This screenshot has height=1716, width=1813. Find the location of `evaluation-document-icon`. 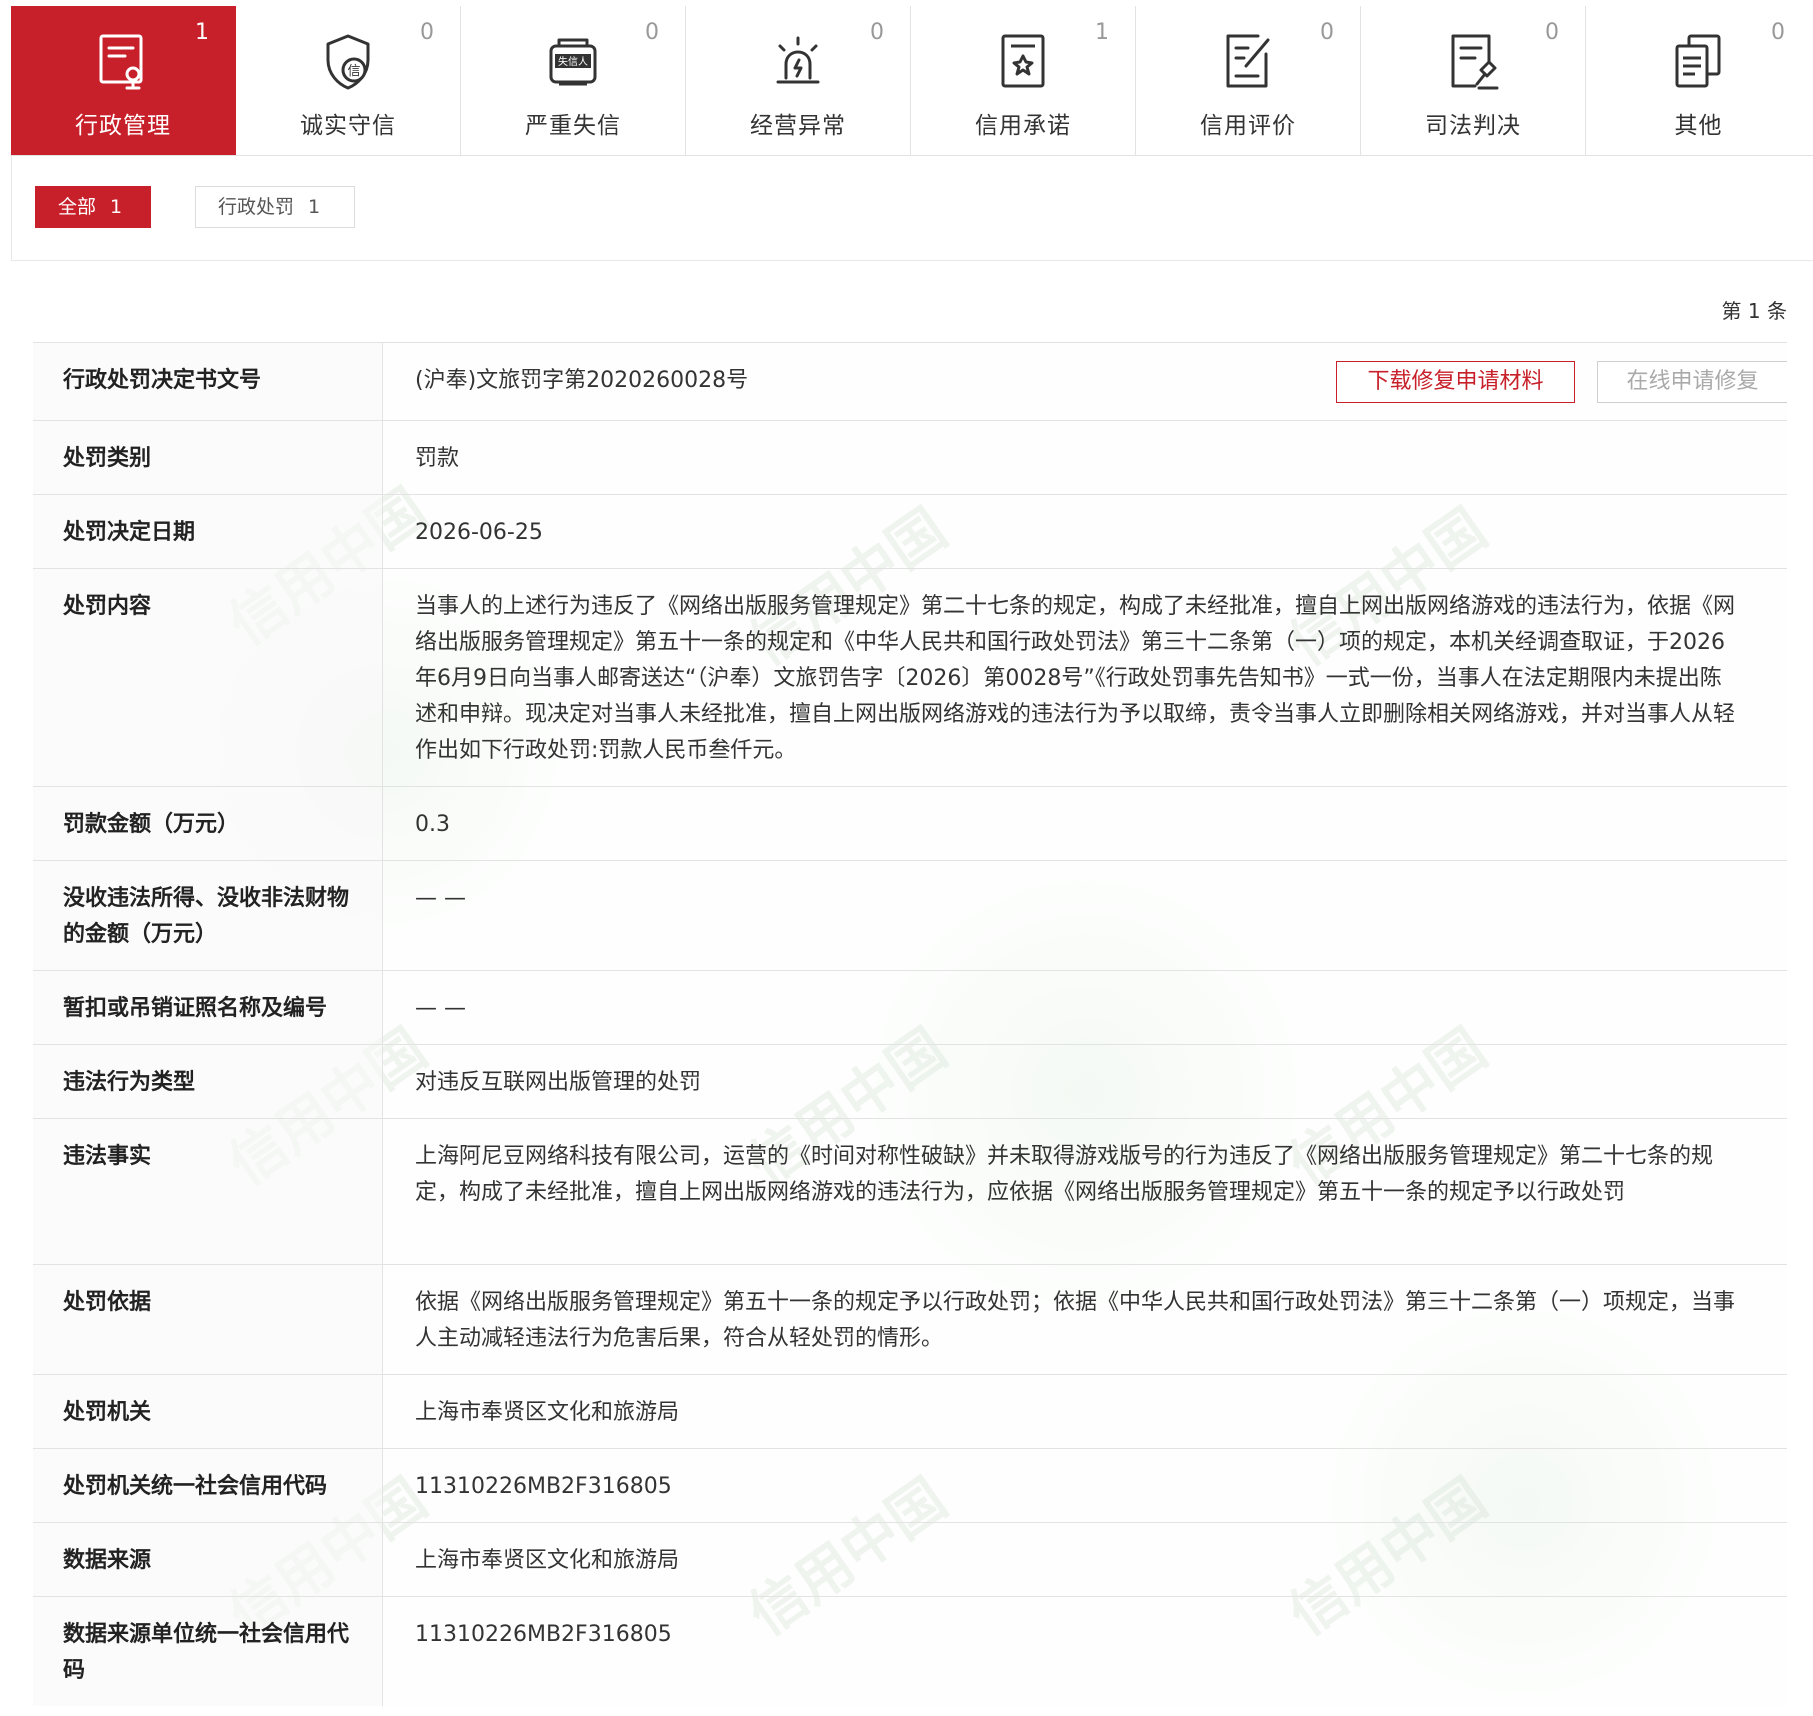

evaluation-document-icon is located at coordinates (1248, 62).